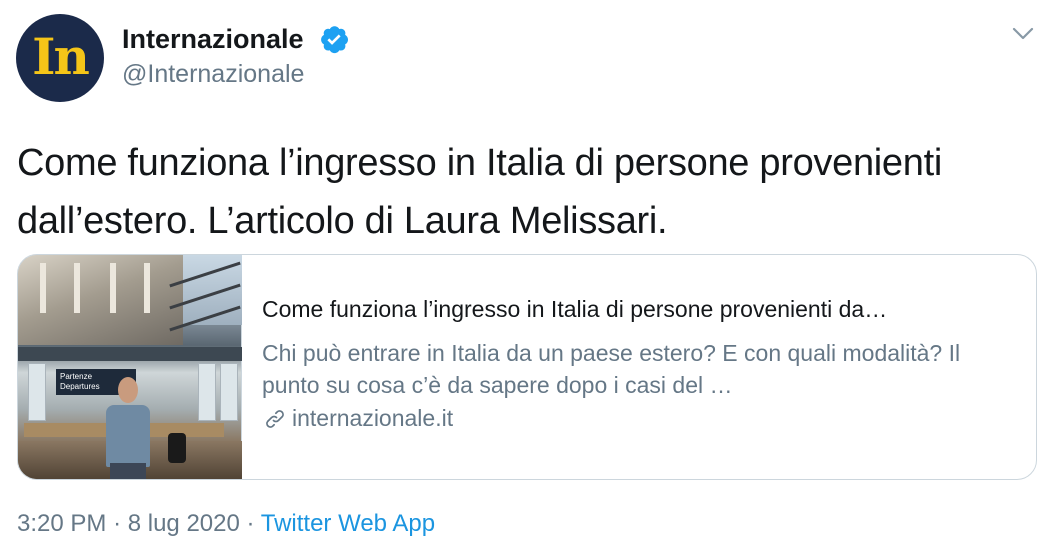 The width and height of the screenshot is (1062, 560). I want to click on card-domain-row: internazionale.it, so click(649, 418).